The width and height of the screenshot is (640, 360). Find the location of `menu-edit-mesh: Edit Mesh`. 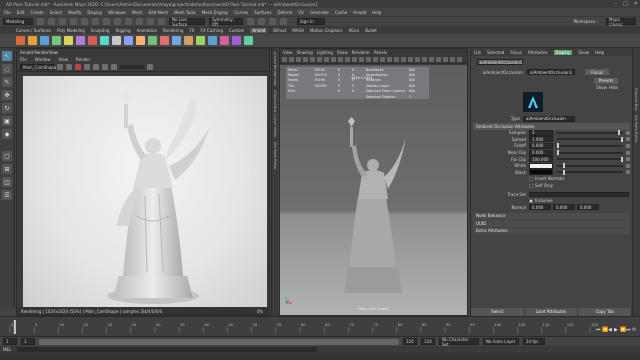

menu-edit-mesh: Edit Mesh is located at coordinates (159, 12).